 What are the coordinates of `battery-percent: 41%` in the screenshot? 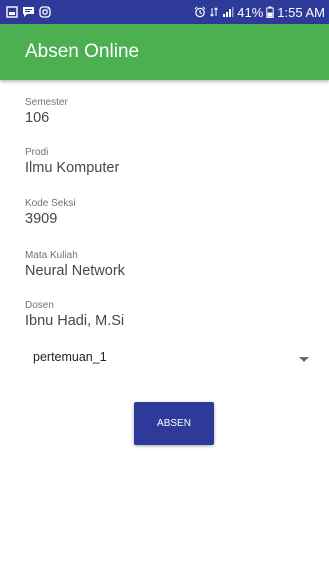 It's located at (250, 12).